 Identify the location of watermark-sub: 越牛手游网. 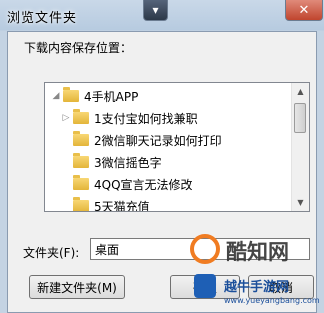
(257, 287).